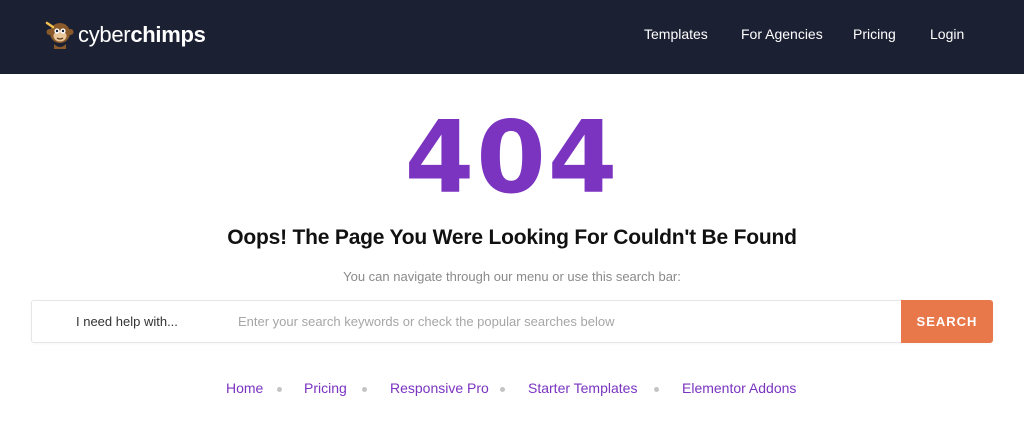 Image resolution: width=1024 pixels, height=437 pixels. I want to click on error-code: 404, so click(512, 157).